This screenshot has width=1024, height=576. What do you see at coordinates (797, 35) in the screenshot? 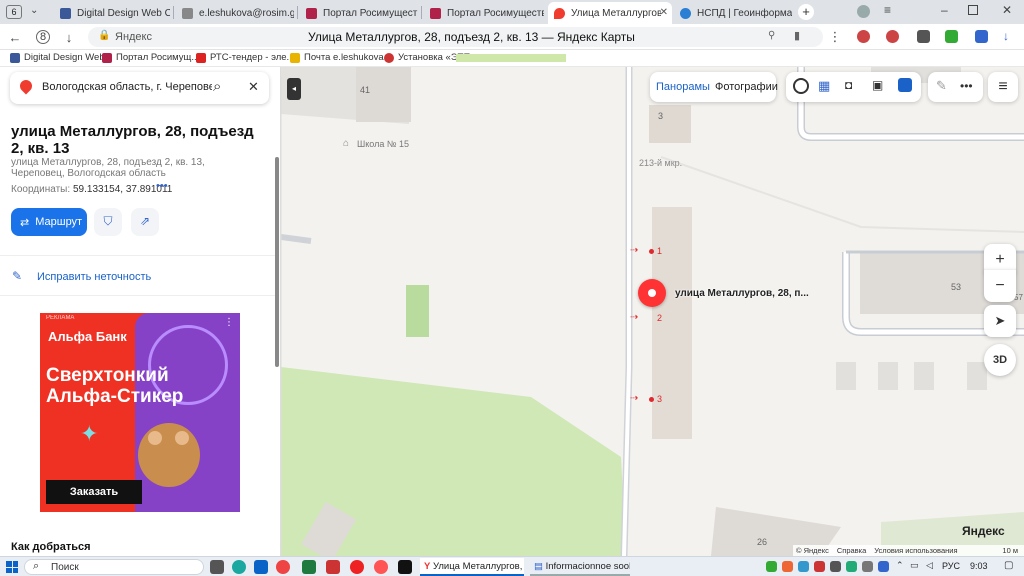
I see `bookmark-icon: ▮` at bounding box center [797, 35].